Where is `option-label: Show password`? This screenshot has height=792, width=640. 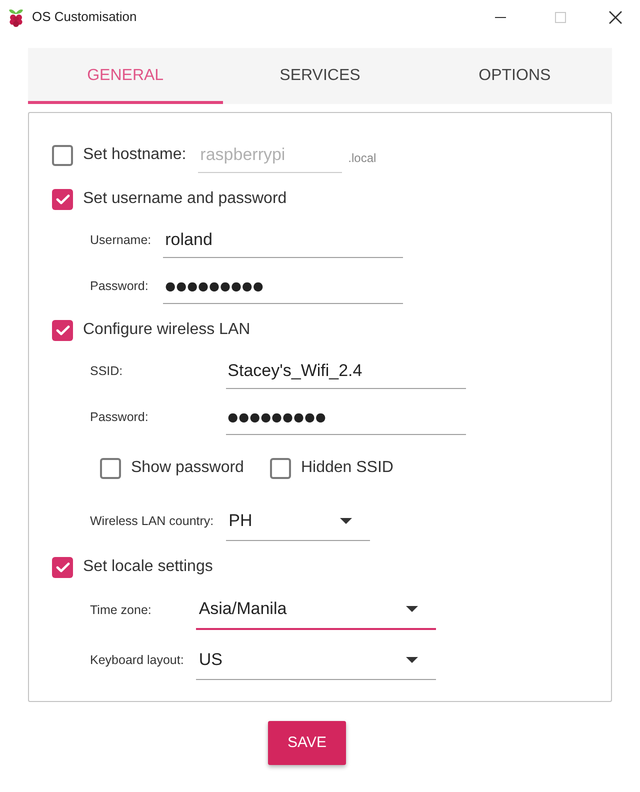 option-label: Show password is located at coordinates (187, 468).